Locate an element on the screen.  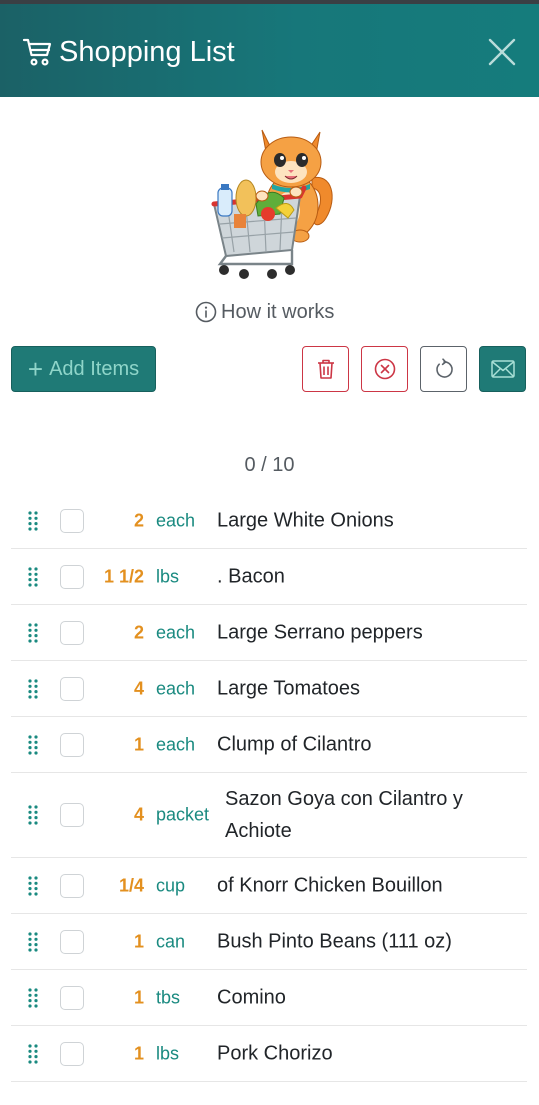
item-name: Large Tomatoes is located at coordinates (289, 688).